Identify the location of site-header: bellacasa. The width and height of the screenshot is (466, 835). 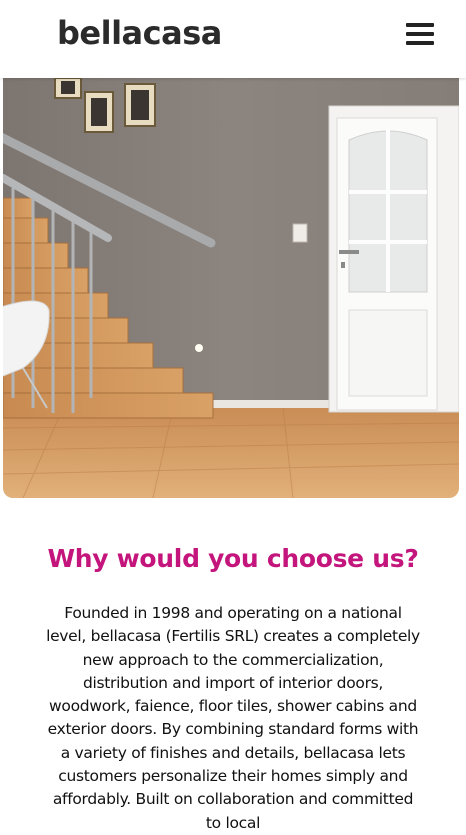
(233, 39).